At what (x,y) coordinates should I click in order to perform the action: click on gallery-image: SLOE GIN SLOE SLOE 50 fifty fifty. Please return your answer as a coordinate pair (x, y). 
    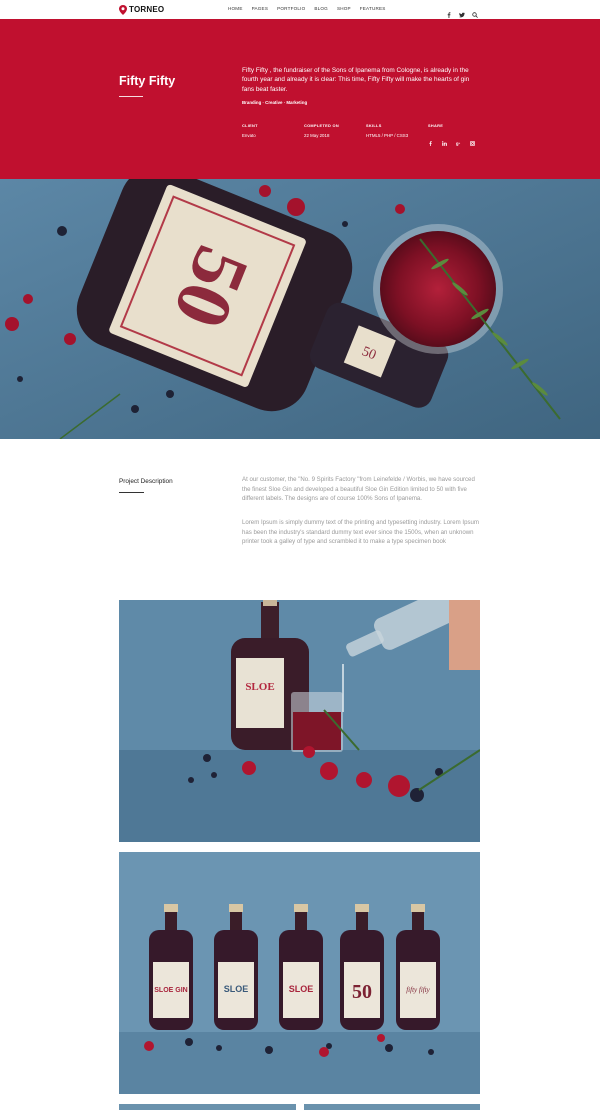
    Looking at the image, I should click on (299, 973).